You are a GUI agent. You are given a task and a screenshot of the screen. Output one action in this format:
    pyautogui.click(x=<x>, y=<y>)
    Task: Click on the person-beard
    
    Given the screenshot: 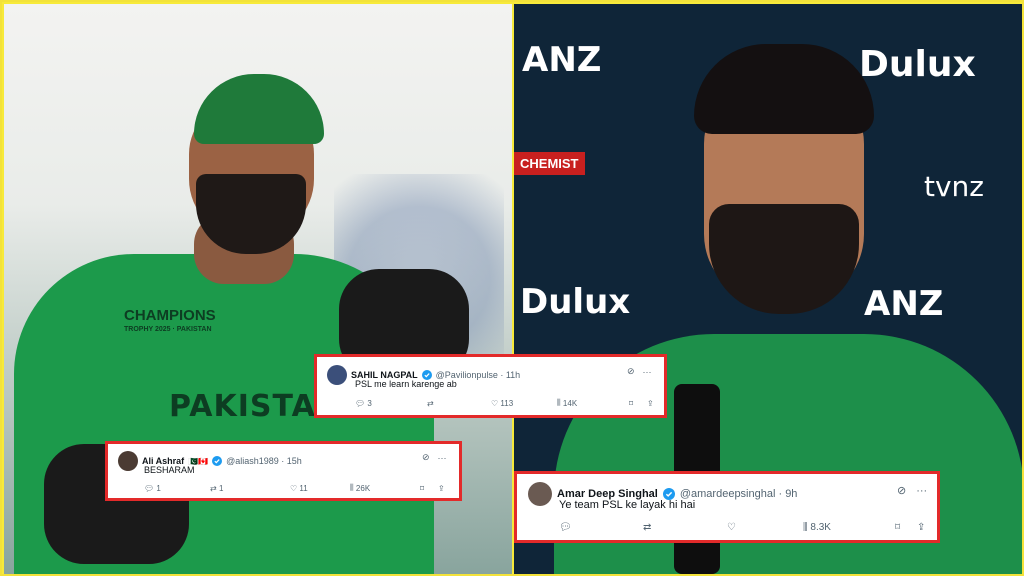 What is the action you would take?
    pyautogui.click(x=784, y=259)
    